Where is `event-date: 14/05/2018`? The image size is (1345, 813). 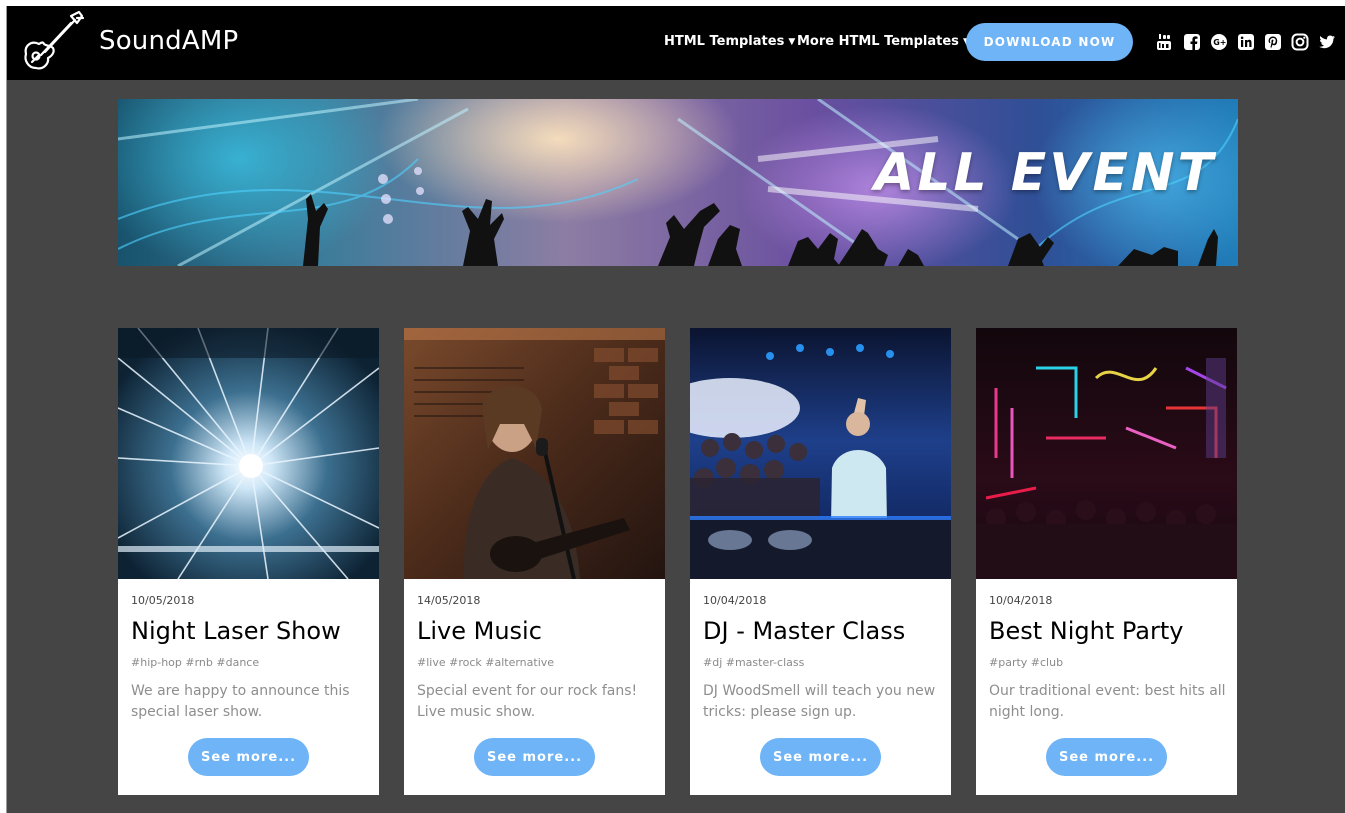 event-date: 14/05/2018 is located at coordinates (449, 600).